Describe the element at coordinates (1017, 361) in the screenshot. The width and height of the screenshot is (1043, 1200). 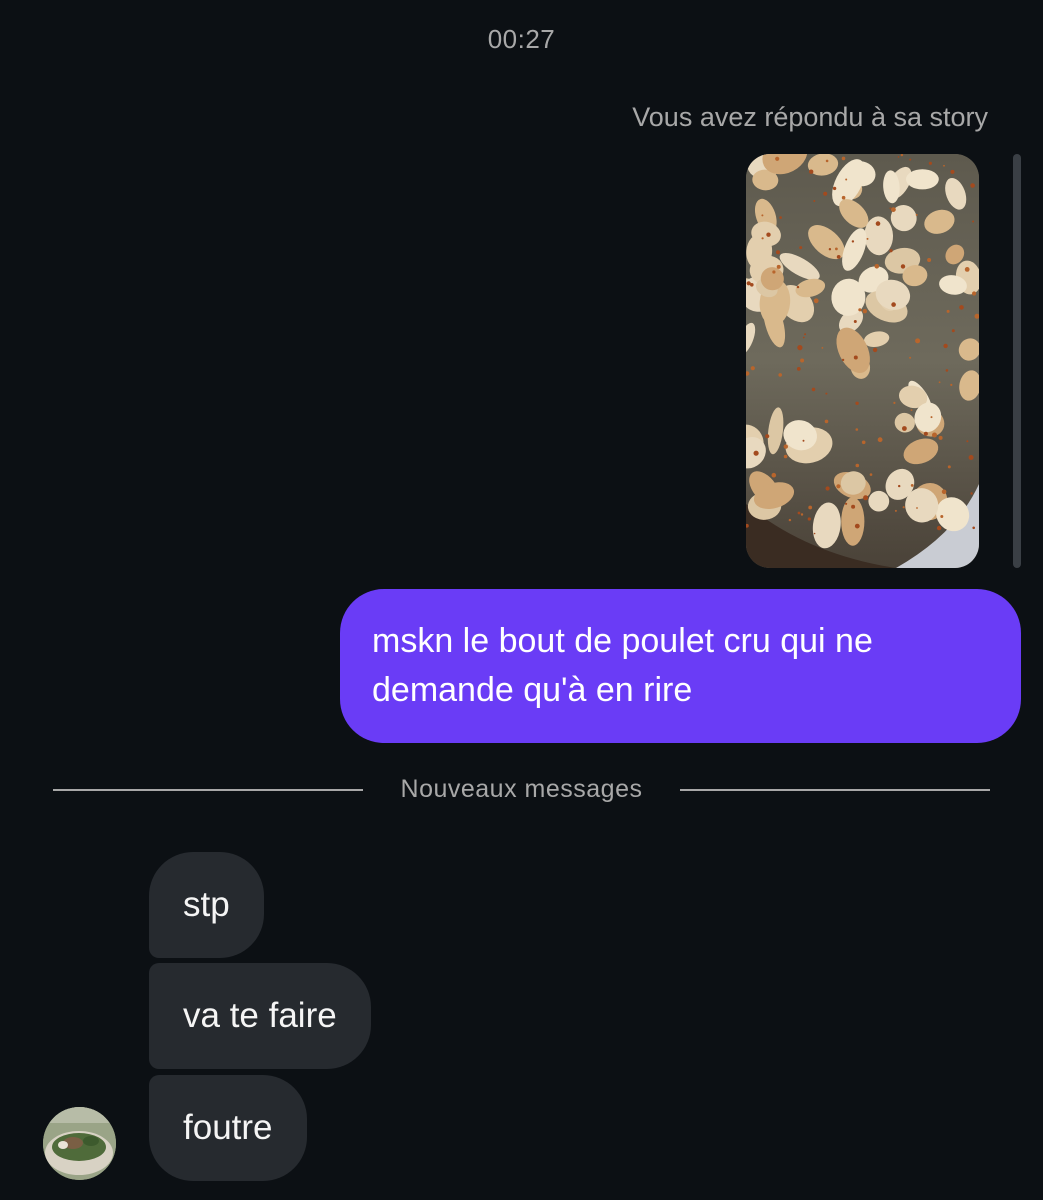
I see `scrollbar` at that location.